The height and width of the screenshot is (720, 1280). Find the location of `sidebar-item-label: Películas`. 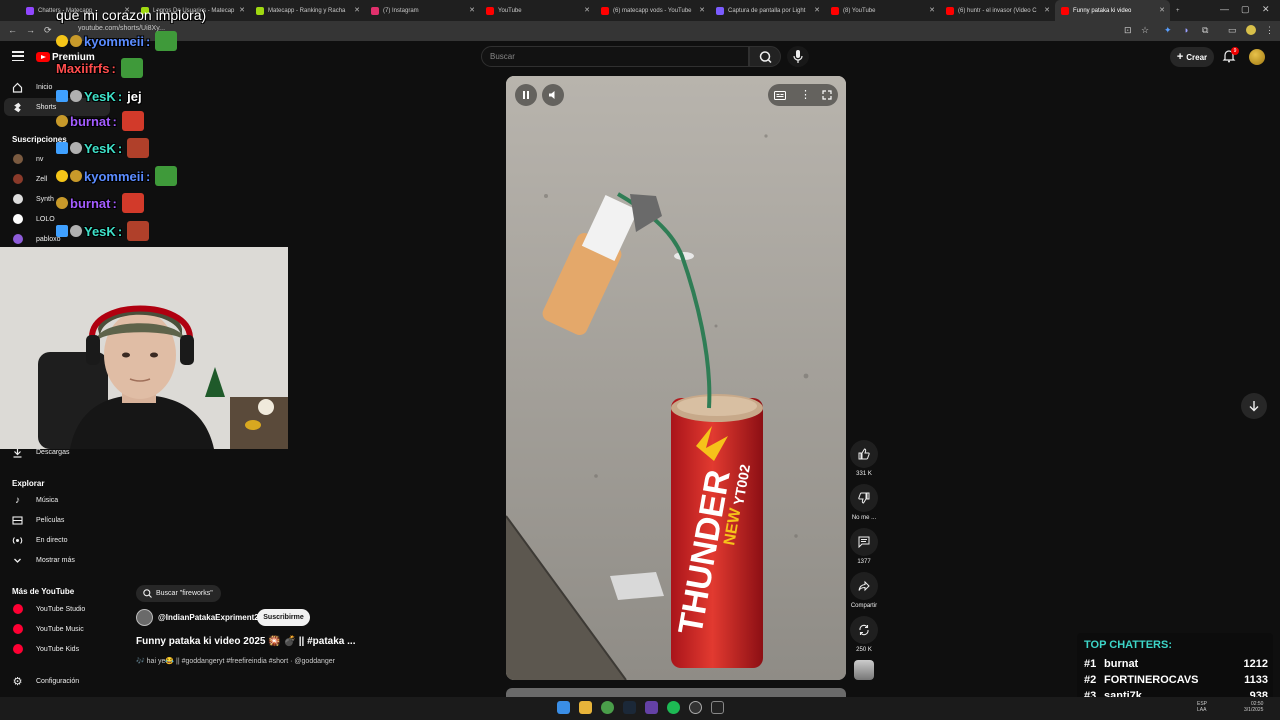

sidebar-item-label: Películas is located at coordinates (50, 520).